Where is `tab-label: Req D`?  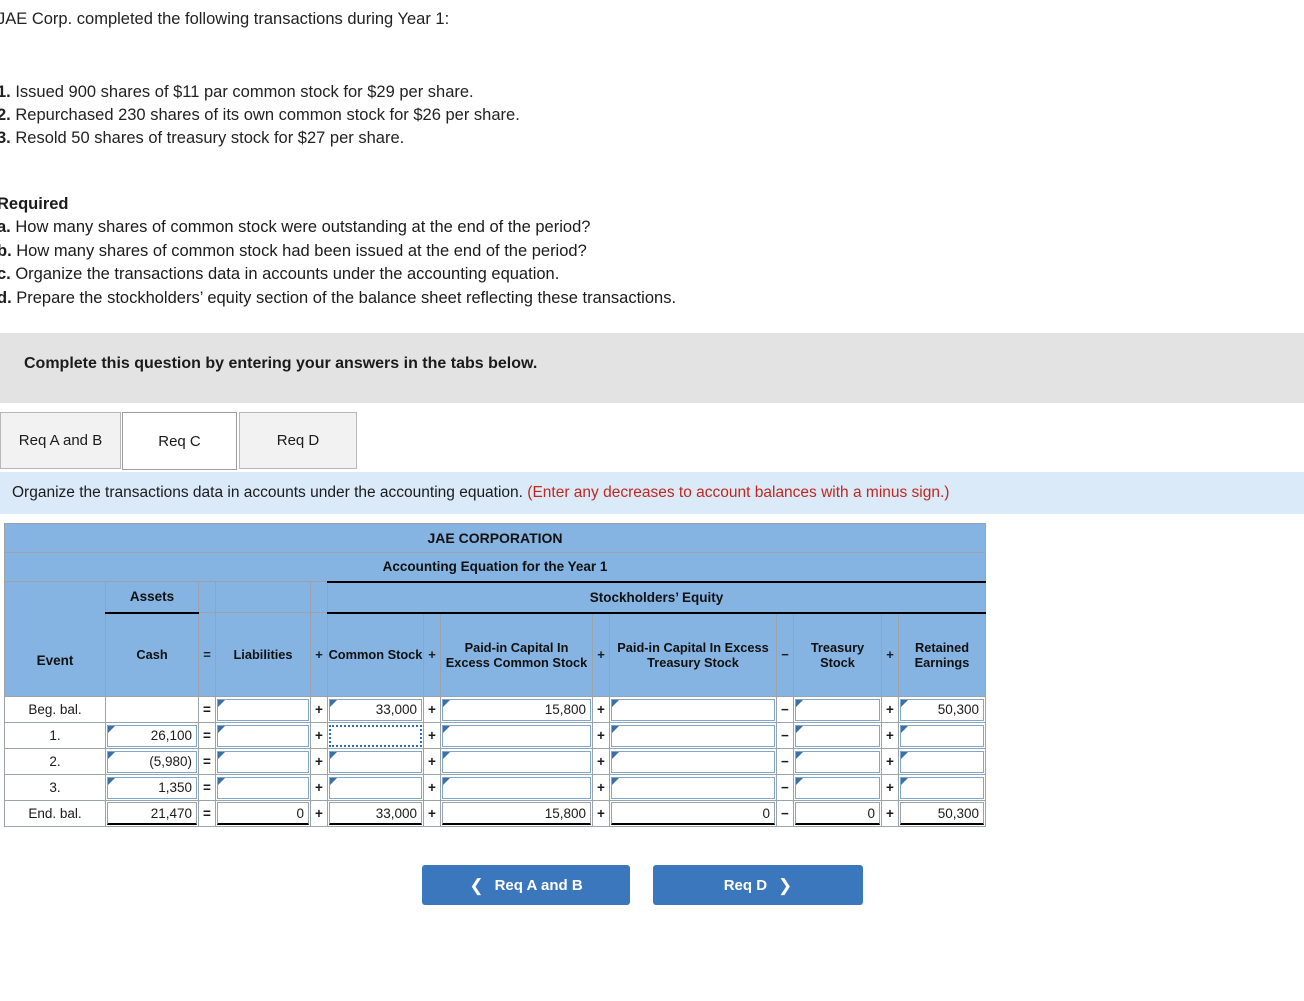 tab-label: Req D is located at coordinates (298, 440).